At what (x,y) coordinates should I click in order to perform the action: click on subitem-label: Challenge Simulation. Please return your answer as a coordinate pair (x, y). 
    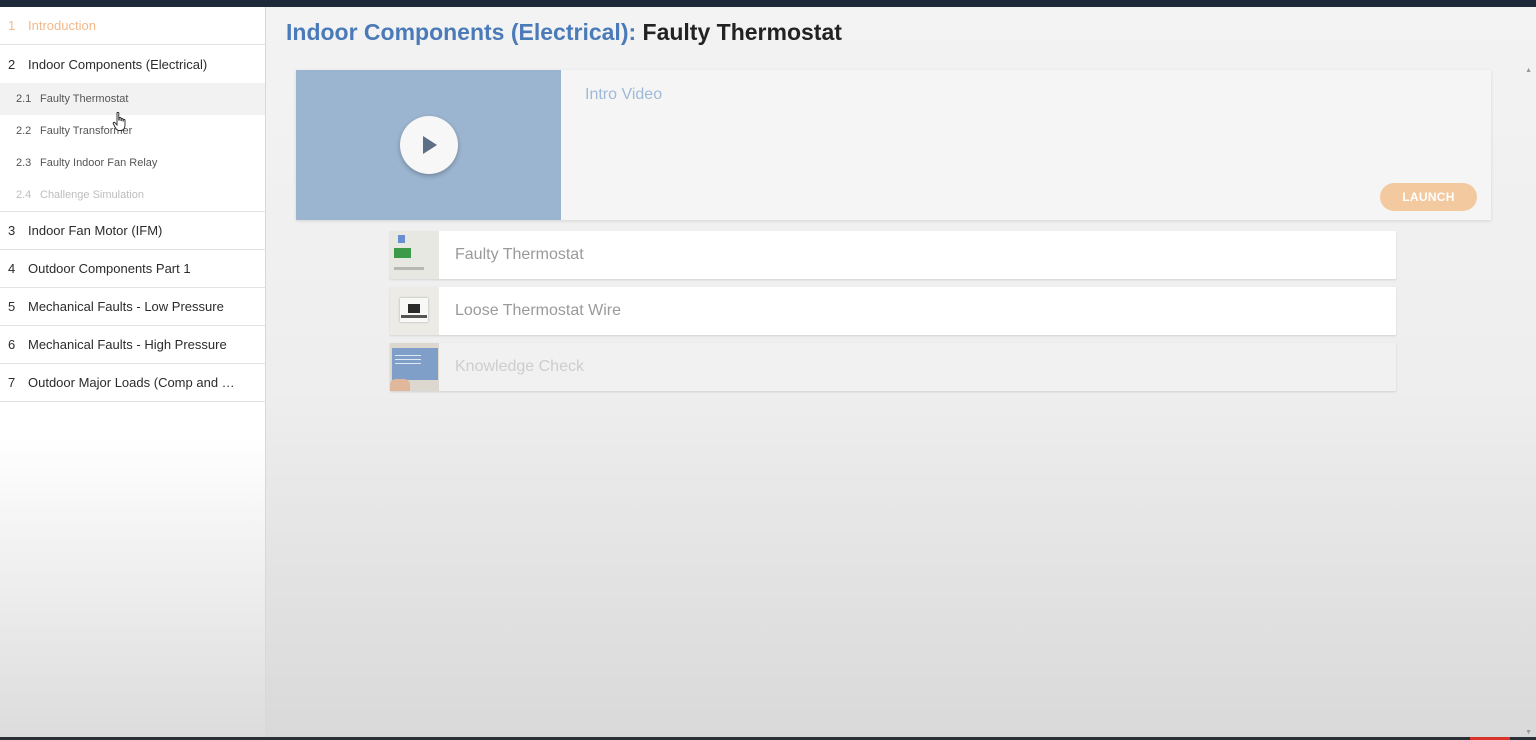
    Looking at the image, I should click on (92, 195).